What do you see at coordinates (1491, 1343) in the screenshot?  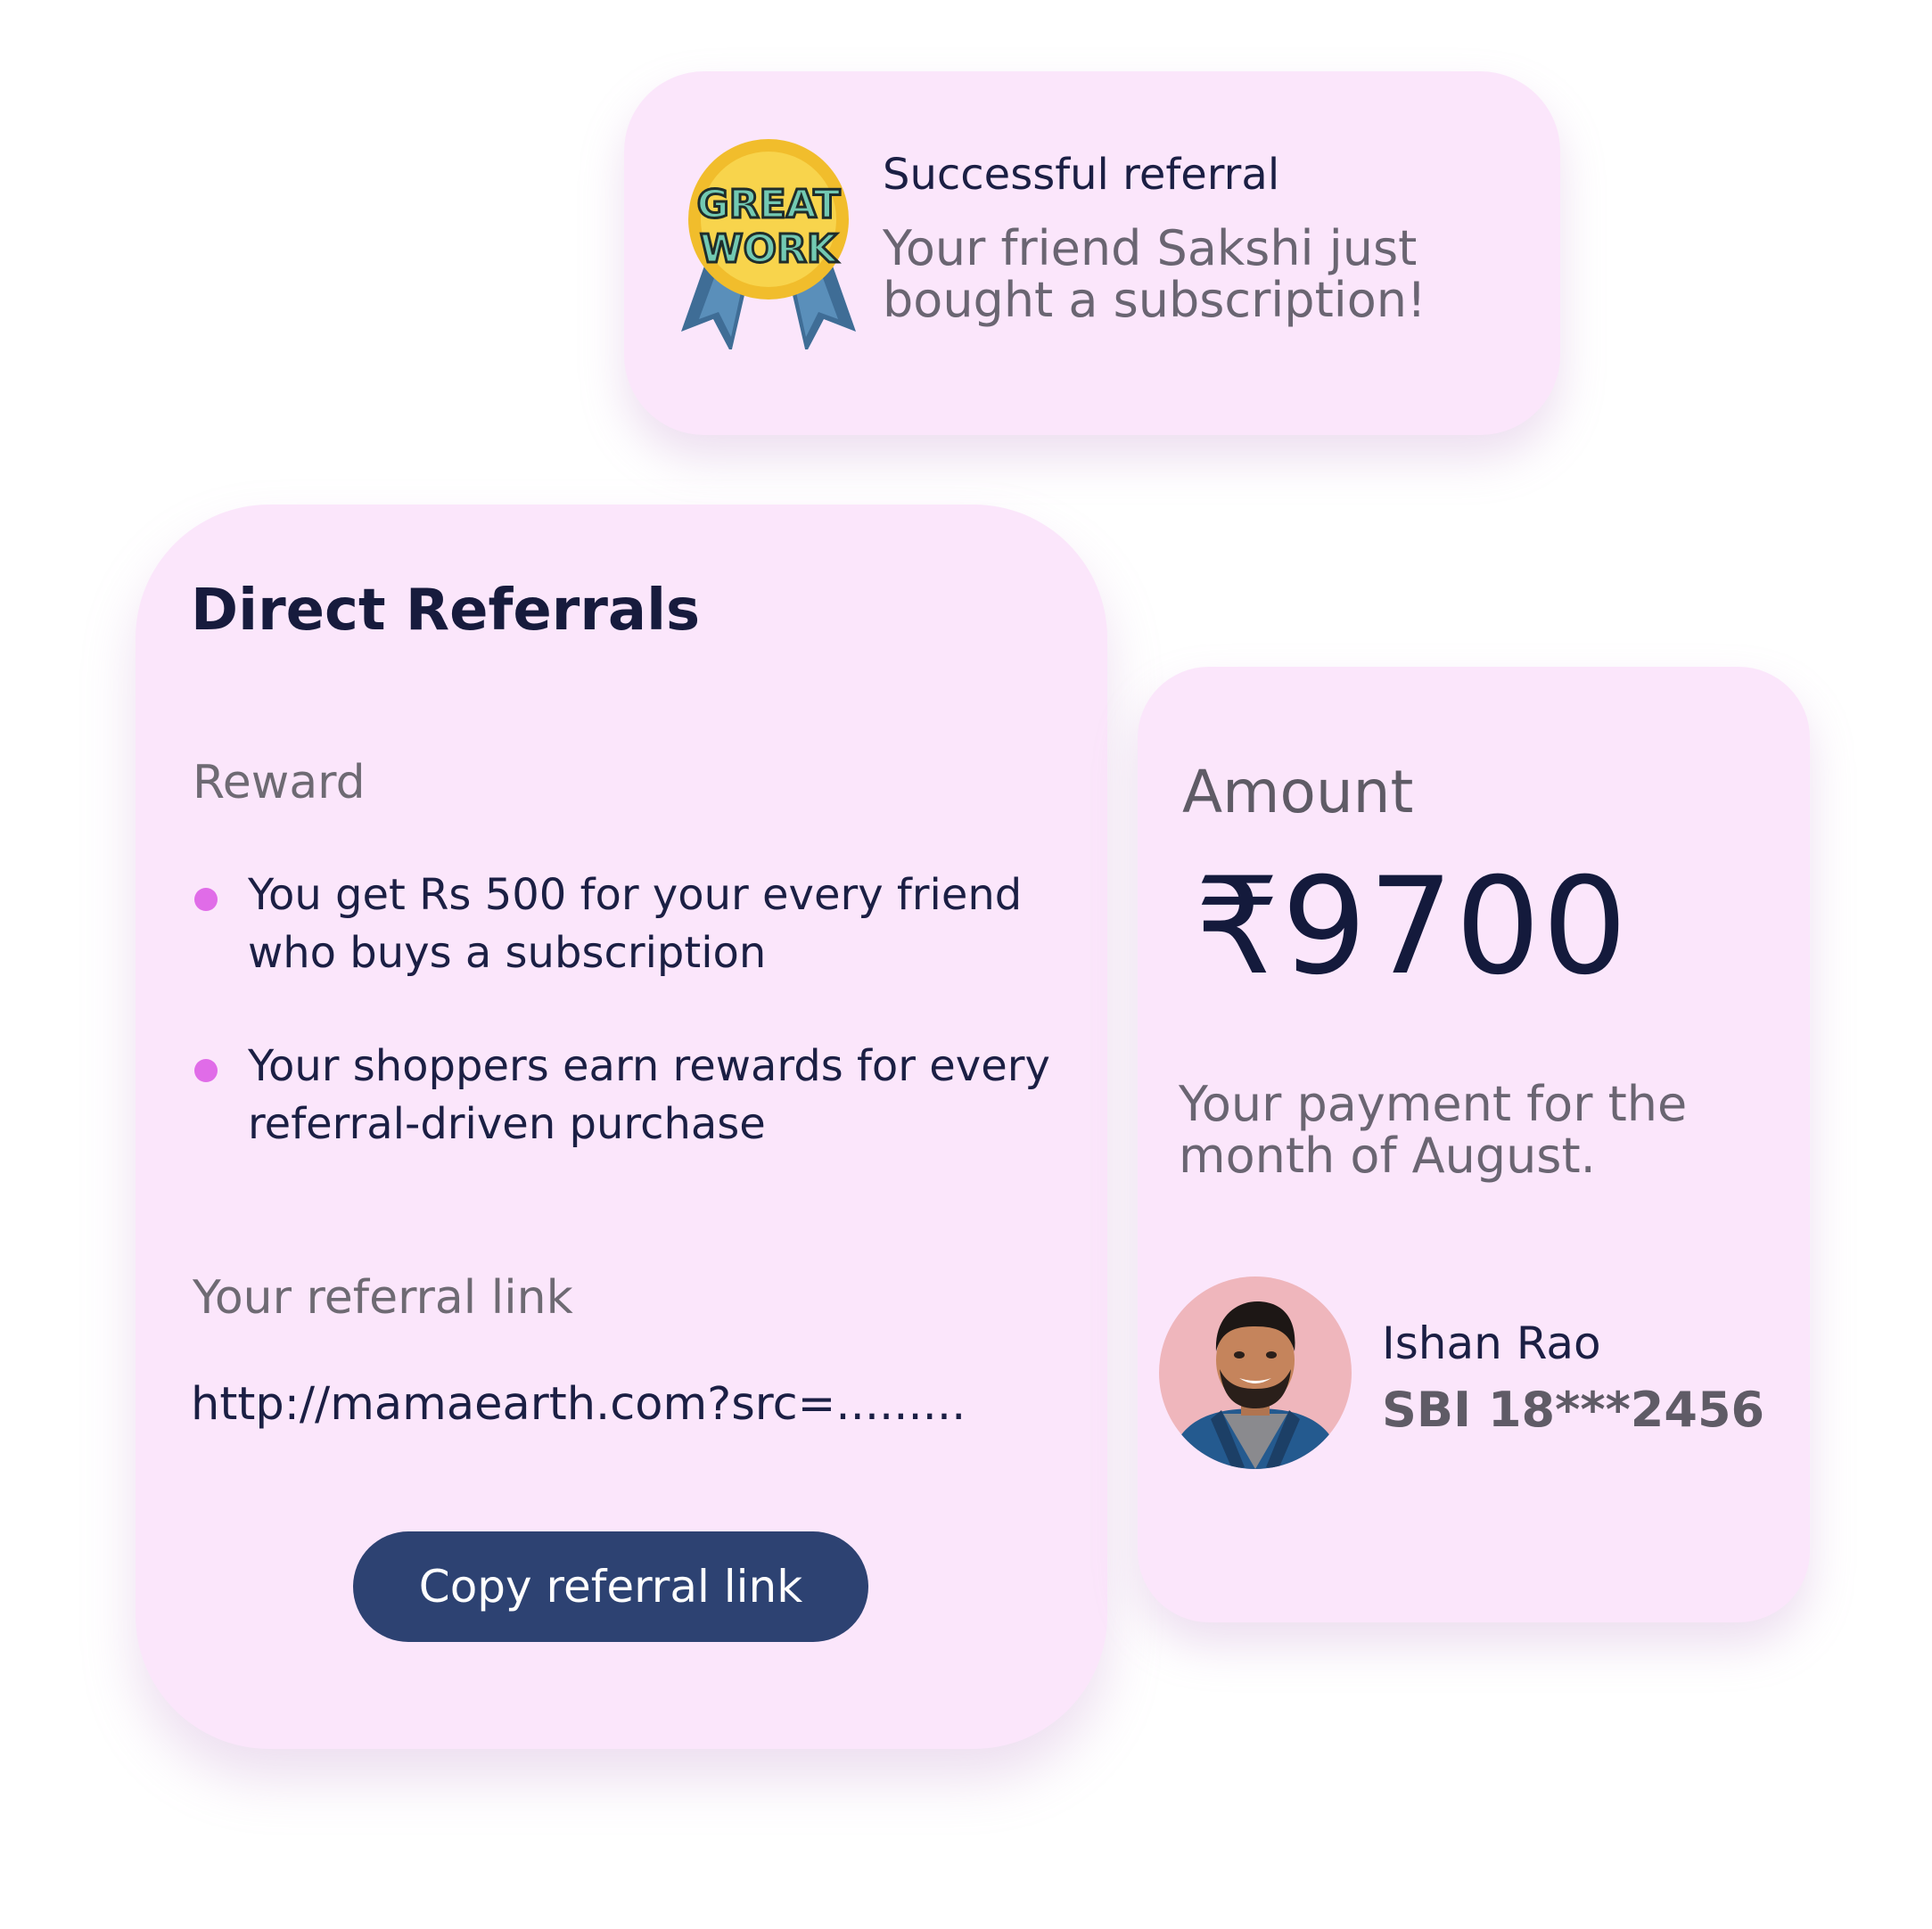 I see `account-holder-name: Ishan Rao` at bounding box center [1491, 1343].